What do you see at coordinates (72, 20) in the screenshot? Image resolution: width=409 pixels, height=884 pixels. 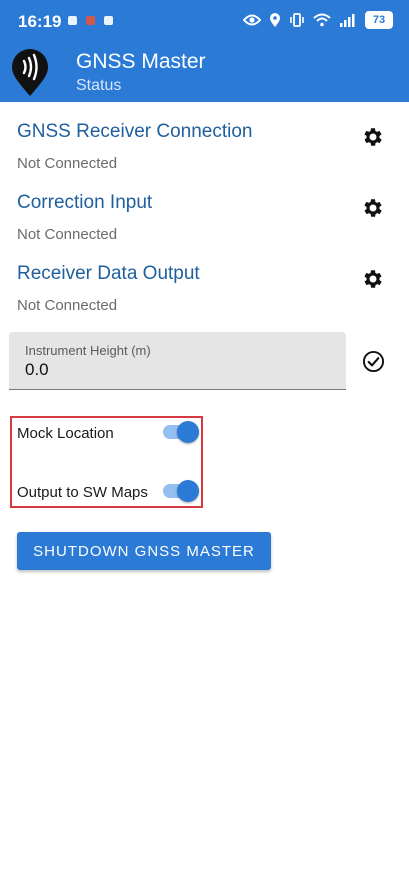 I see `notification-icon` at bounding box center [72, 20].